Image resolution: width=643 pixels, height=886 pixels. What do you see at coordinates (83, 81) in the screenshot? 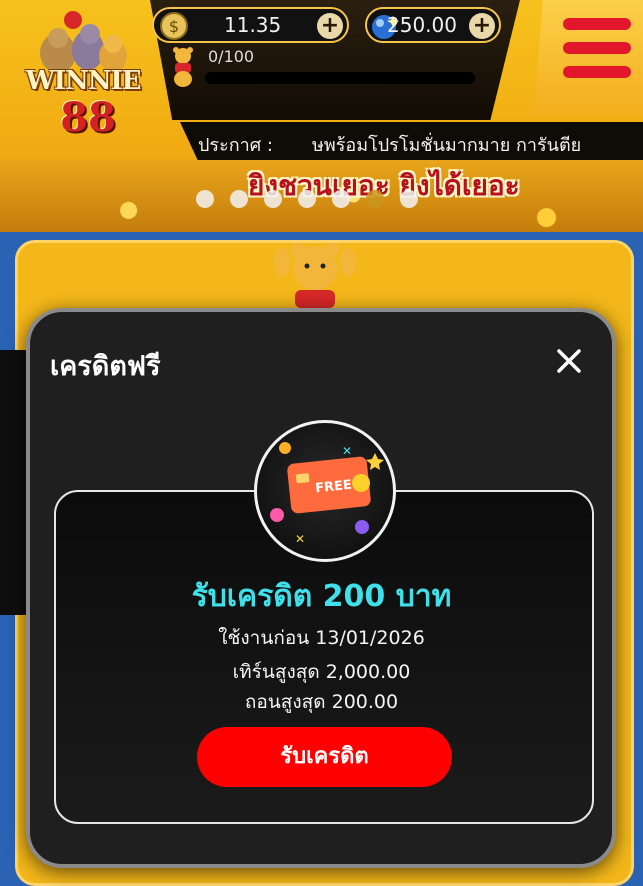
I see `logo-word: WINNIE` at bounding box center [83, 81].